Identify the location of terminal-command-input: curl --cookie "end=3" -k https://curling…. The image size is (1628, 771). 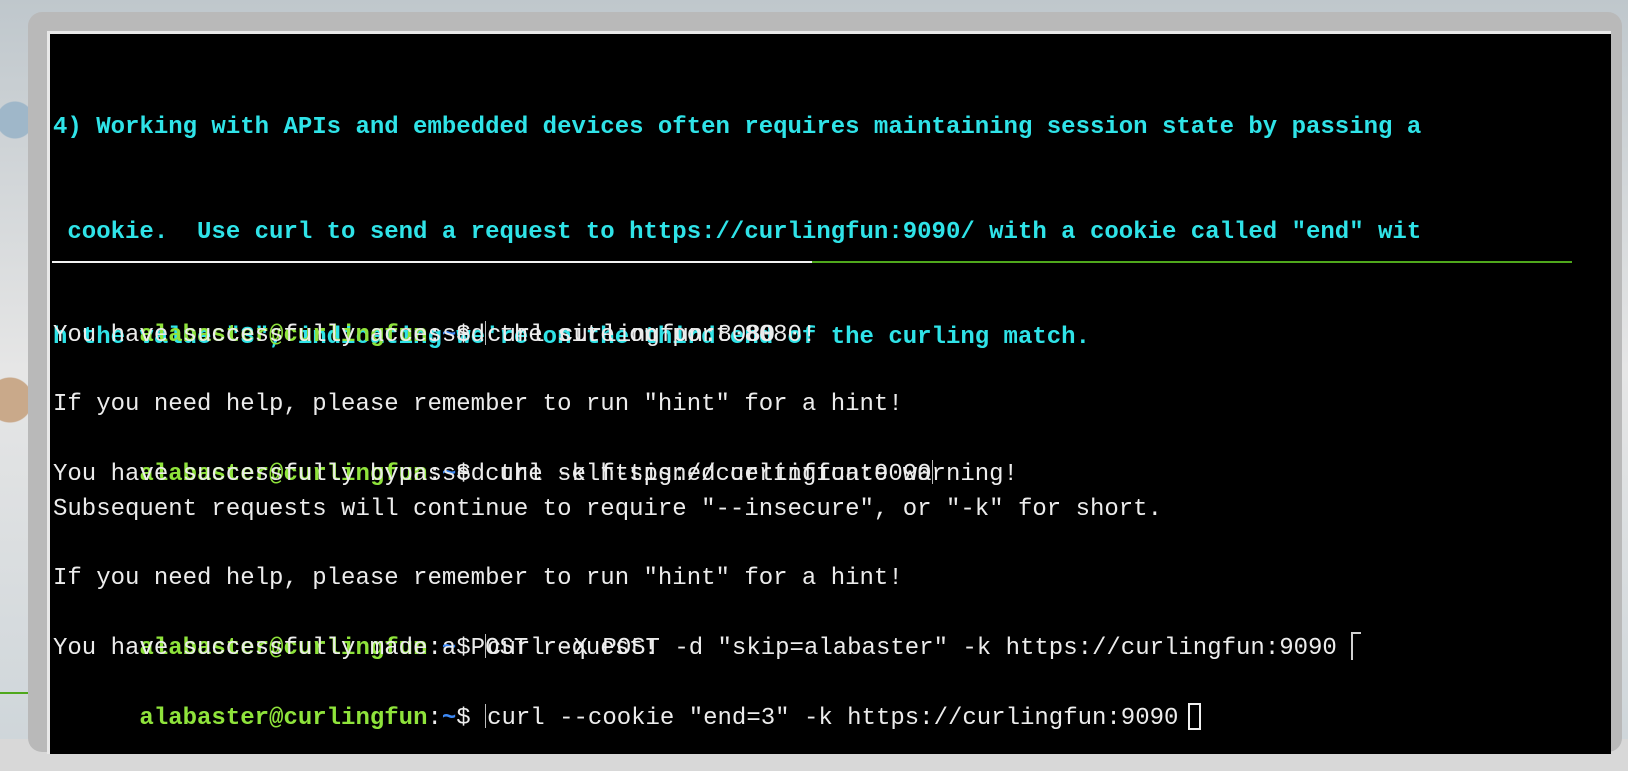
(832, 718).